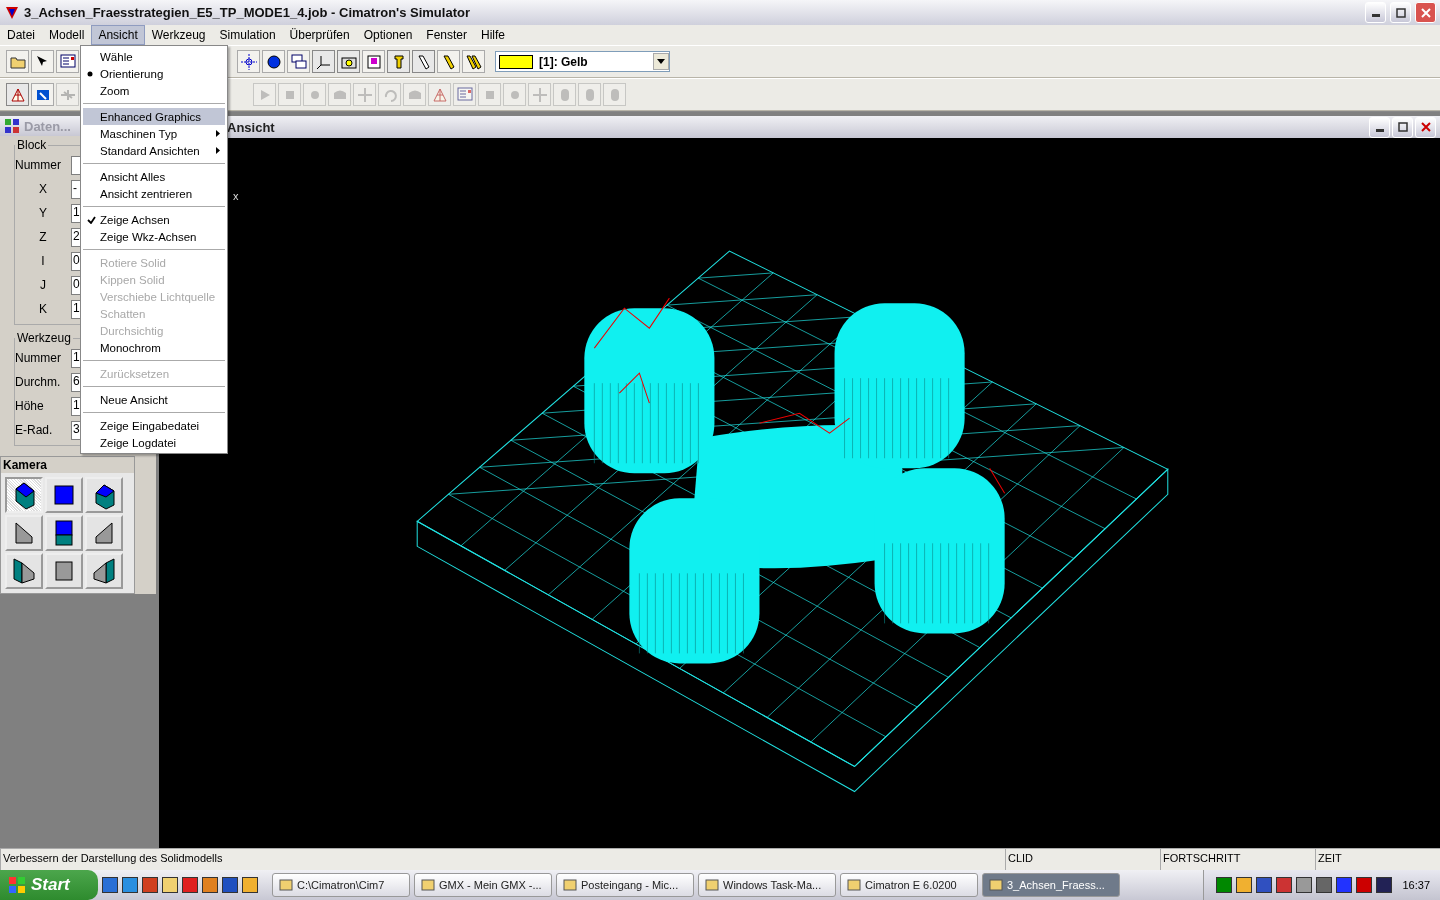 This screenshot has height=900, width=1440. What do you see at coordinates (67, 61) in the screenshot?
I see `data-table-button` at bounding box center [67, 61].